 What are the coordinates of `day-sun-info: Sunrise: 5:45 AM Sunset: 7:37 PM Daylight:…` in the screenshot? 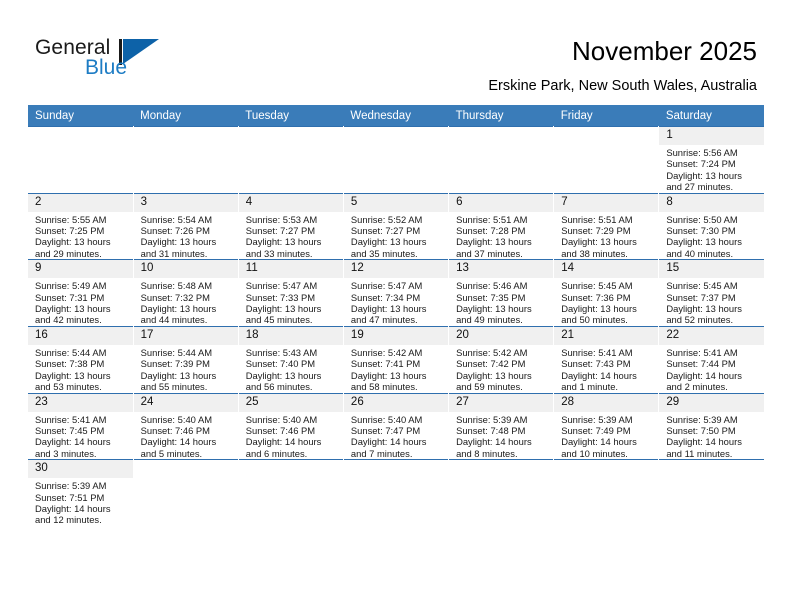 It's located at (711, 302).